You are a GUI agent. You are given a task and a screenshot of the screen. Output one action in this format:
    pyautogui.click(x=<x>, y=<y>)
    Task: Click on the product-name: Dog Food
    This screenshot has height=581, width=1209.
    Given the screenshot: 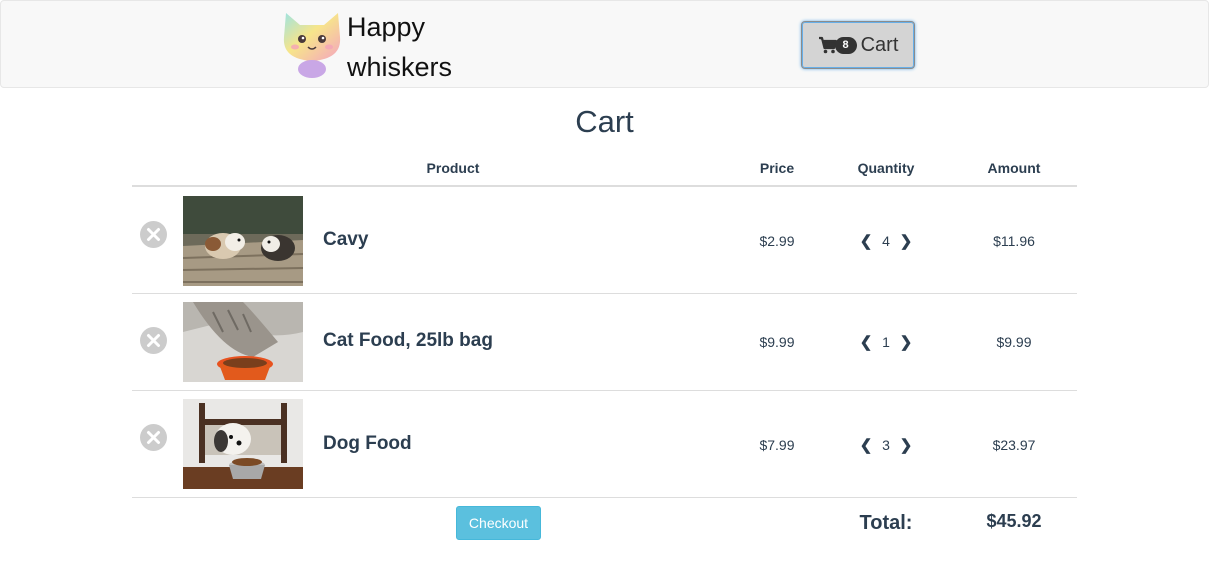 What is the action you would take?
    pyautogui.click(x=367, y=444)
    